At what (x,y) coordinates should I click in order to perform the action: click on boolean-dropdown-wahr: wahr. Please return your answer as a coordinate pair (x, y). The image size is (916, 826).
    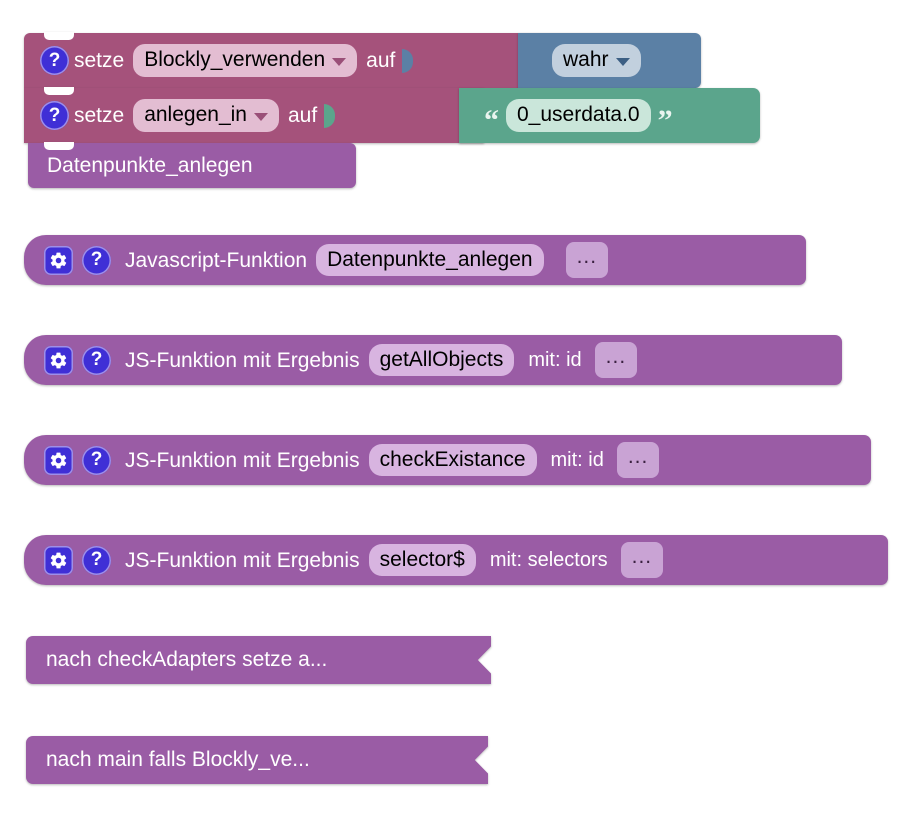
    Looking at the image, I should click on (596, 60).